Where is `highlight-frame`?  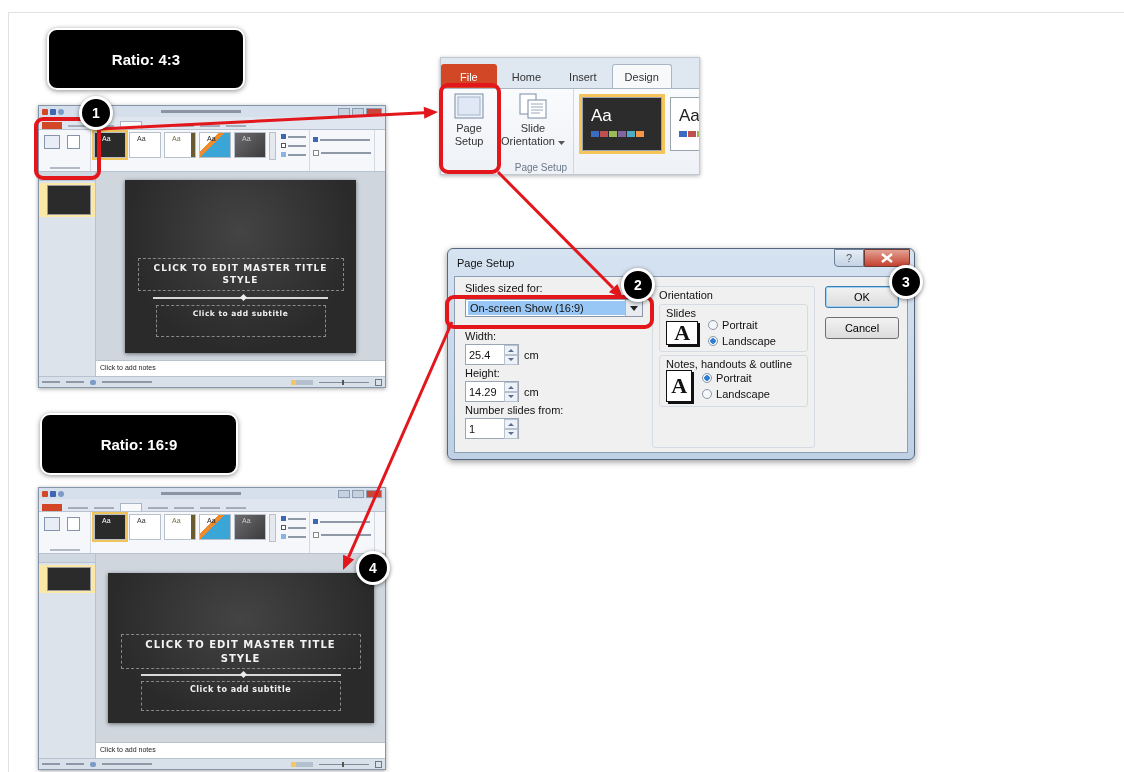 highlight-frame is located at coordinates (67, 148).